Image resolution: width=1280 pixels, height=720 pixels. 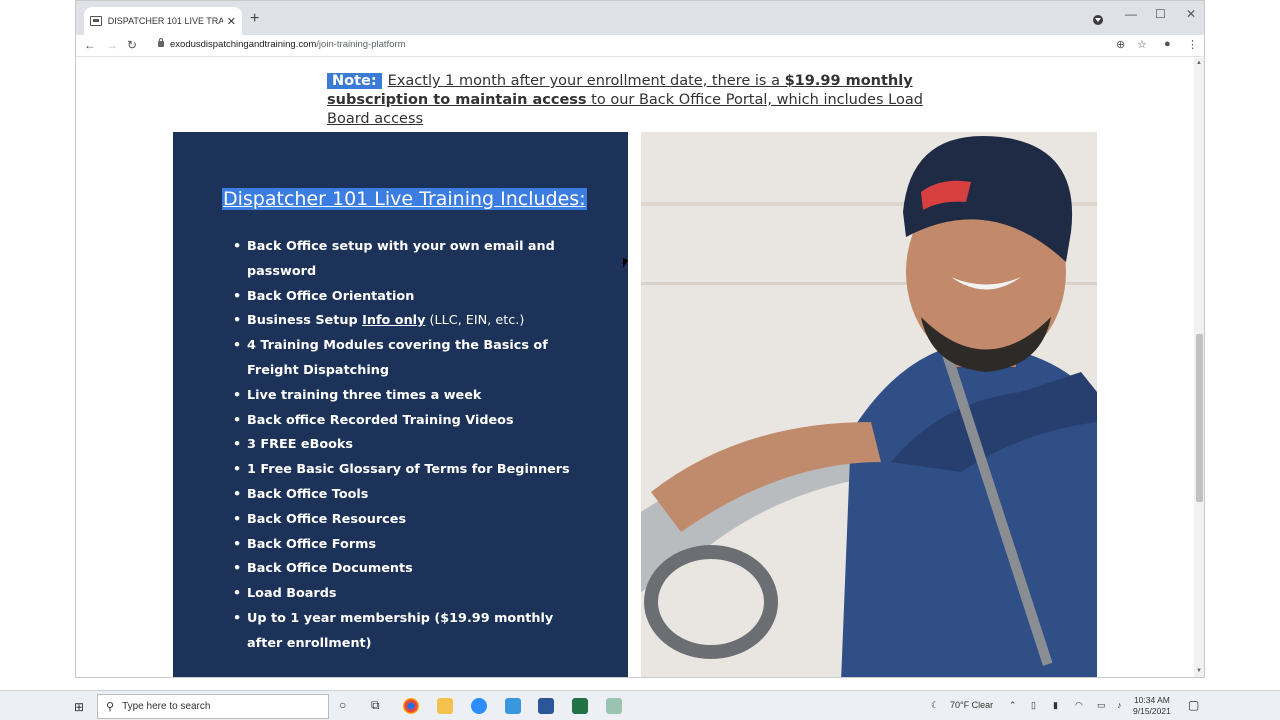 I want to click on desktop-left, so click(x=37, y=345).